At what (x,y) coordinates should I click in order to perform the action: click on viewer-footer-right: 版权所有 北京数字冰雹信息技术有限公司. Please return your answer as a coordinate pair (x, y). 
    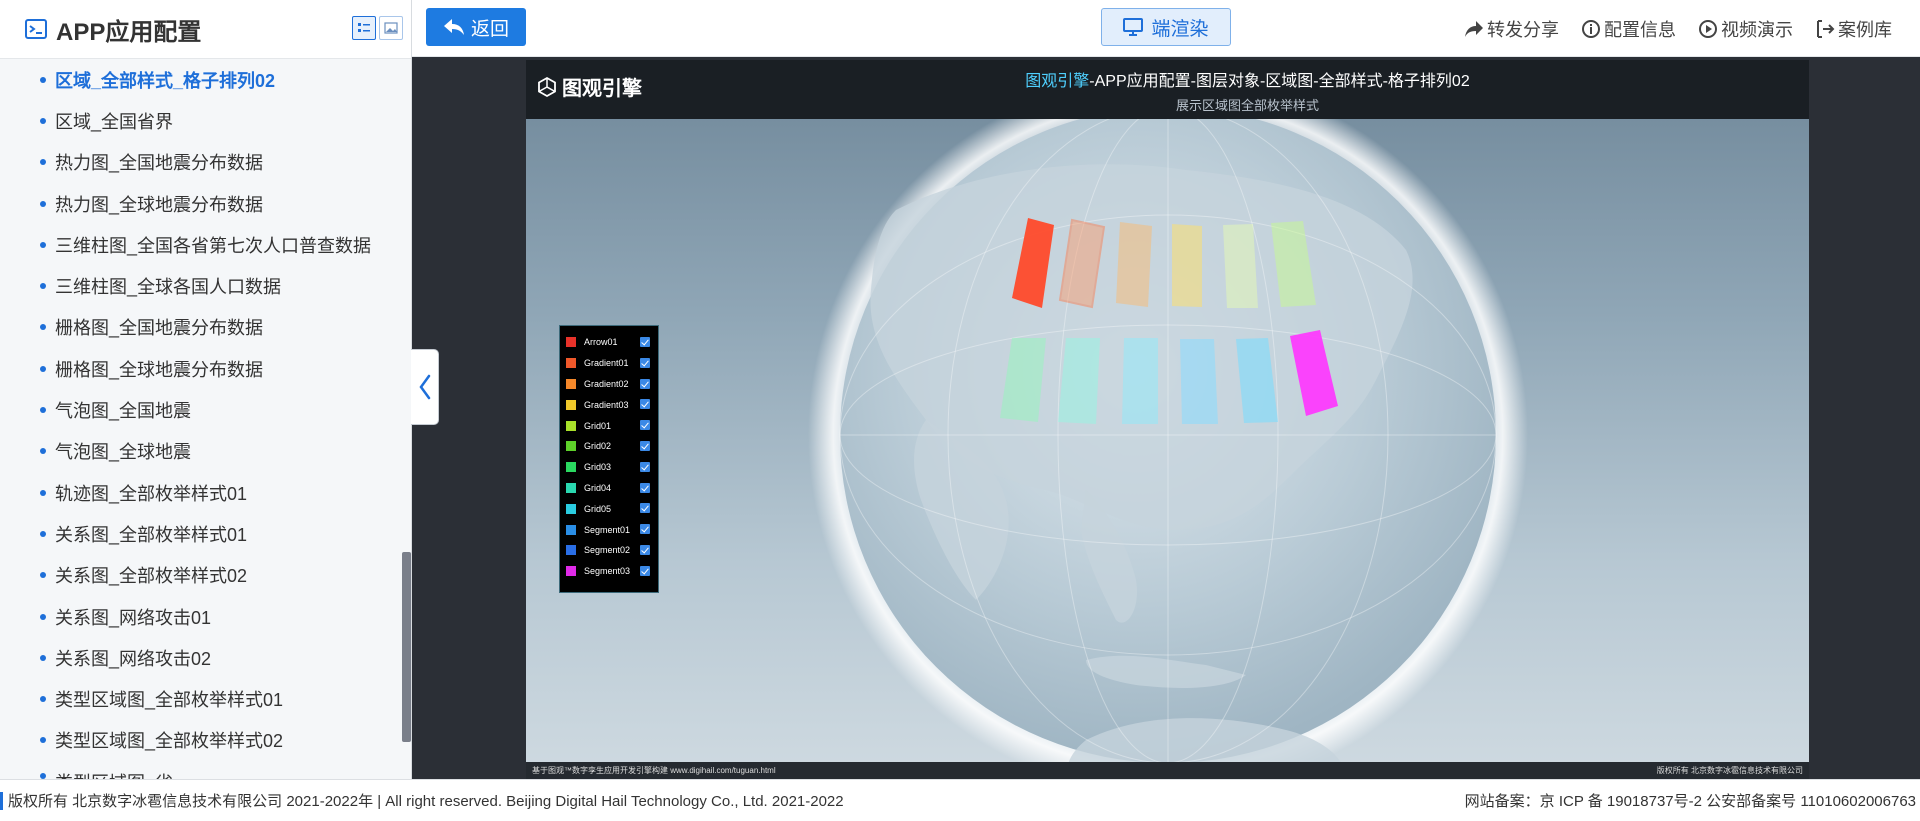
    Looking at the image, I should click on (1729, 770).